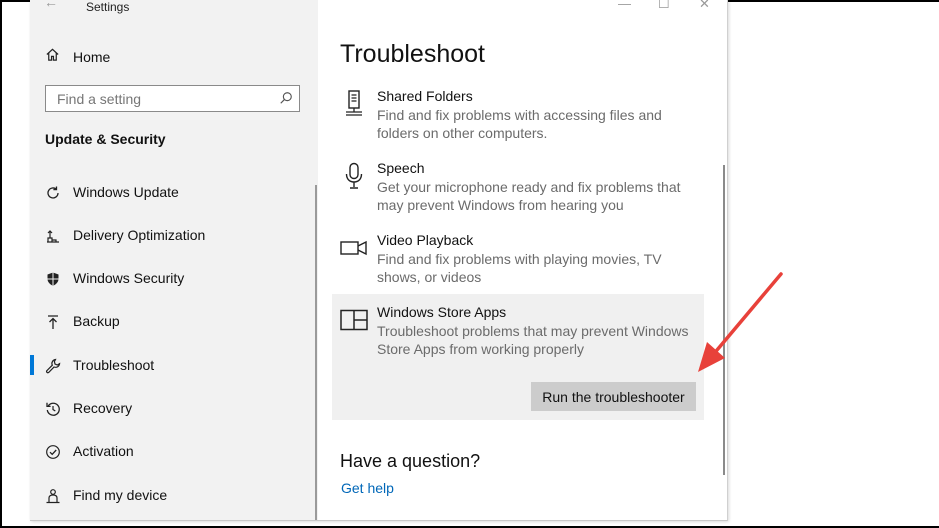  What do you see at coordinates (53, 236) in the screenshot?
I see `delivery-optimization-icon` at bounding box center [53, 236].